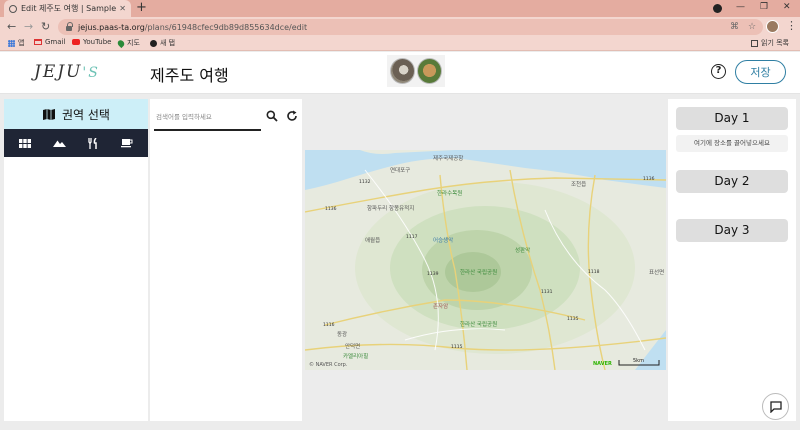 The image size is (800, 430). I want to click on reading-list-icon, so click(754, 43).